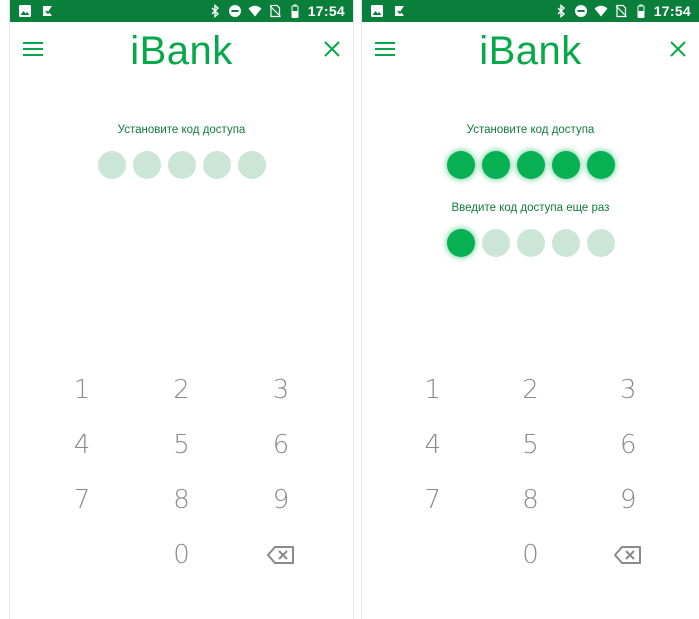  What do you see at coordinates (530, 208) in the screenshot?
I see `confirm-pin-prompt: Введите код доступа еще раз` at bounding box center [530, 208].